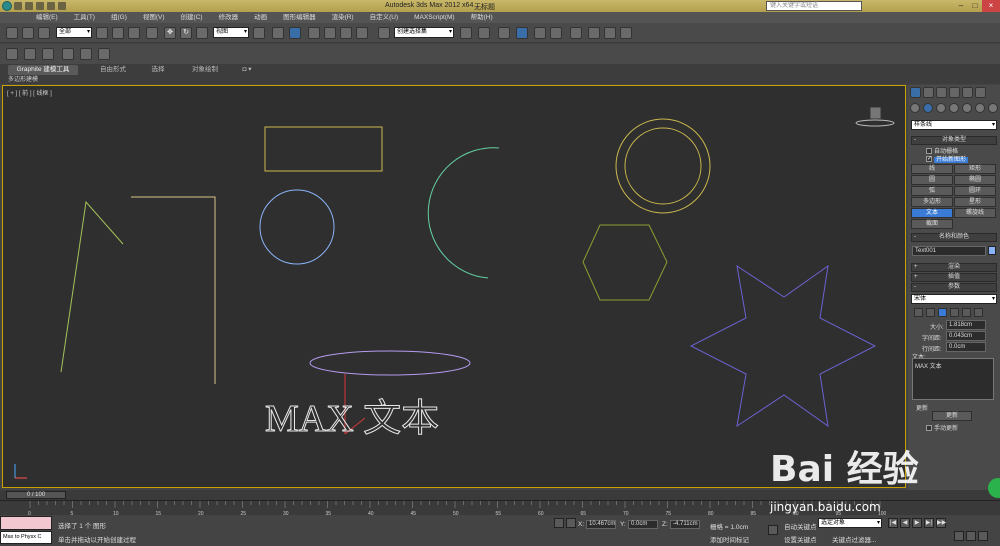 The width and height of the screenshot is (1000, 546). I want to click on menu-modifiers: 修改器, so click(229, 17).